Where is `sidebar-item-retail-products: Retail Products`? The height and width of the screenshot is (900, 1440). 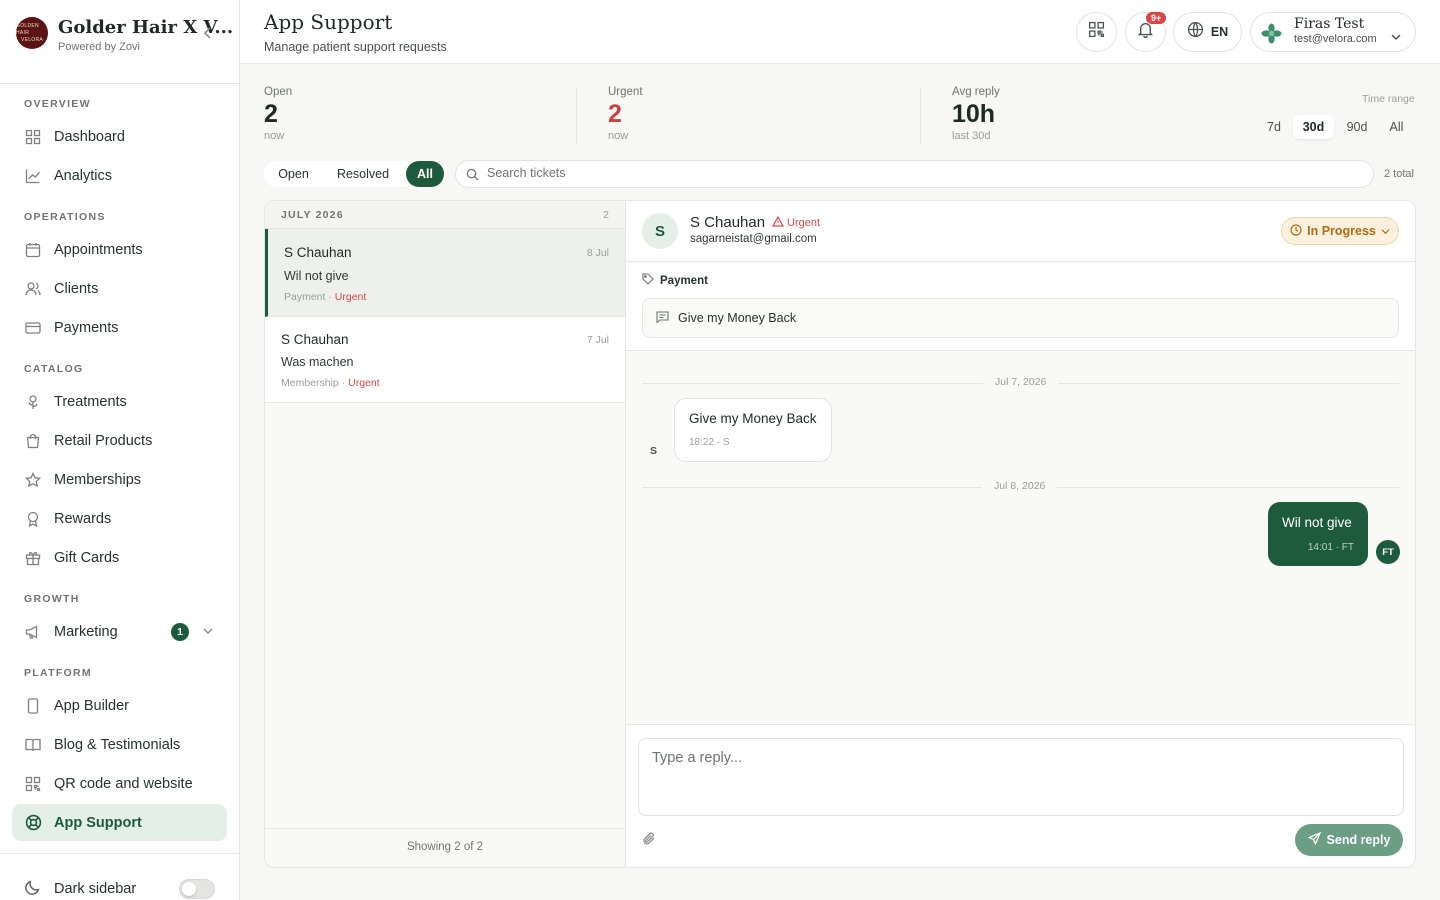 sidebar-item-retail-products: Retail Products is located at coordinates (119, 440).